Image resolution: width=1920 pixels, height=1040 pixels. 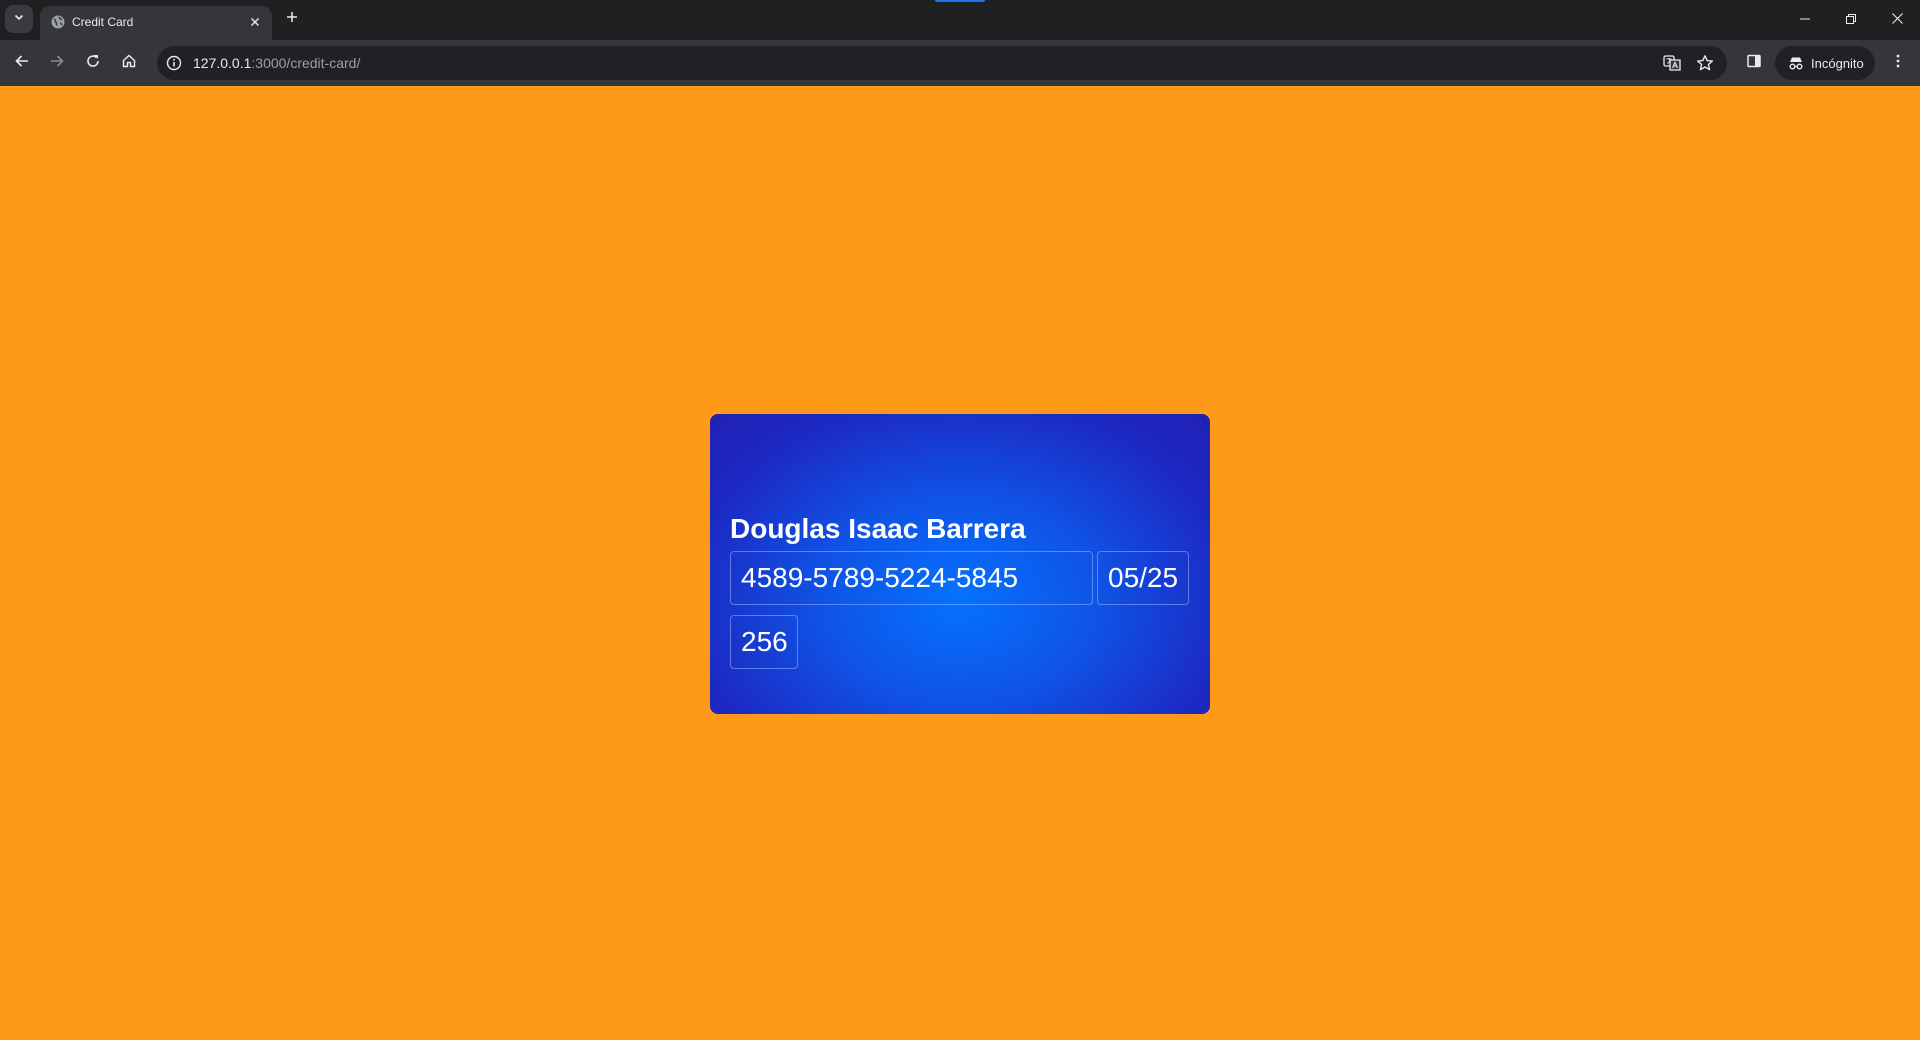 I want to click on drag-indicator, so click(x=960, y=1).